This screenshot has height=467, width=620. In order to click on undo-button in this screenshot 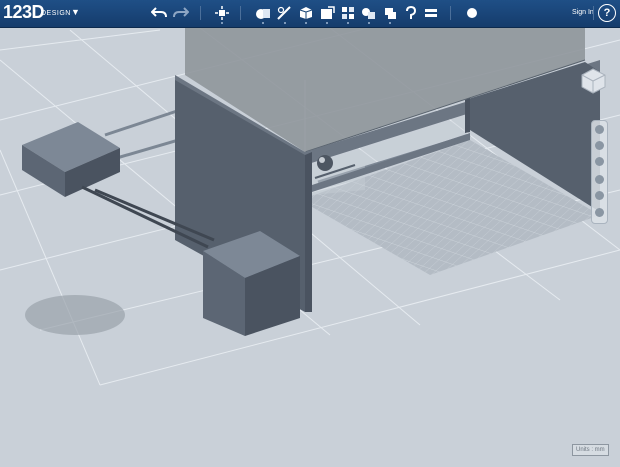, I will do `click(159, 13)`.